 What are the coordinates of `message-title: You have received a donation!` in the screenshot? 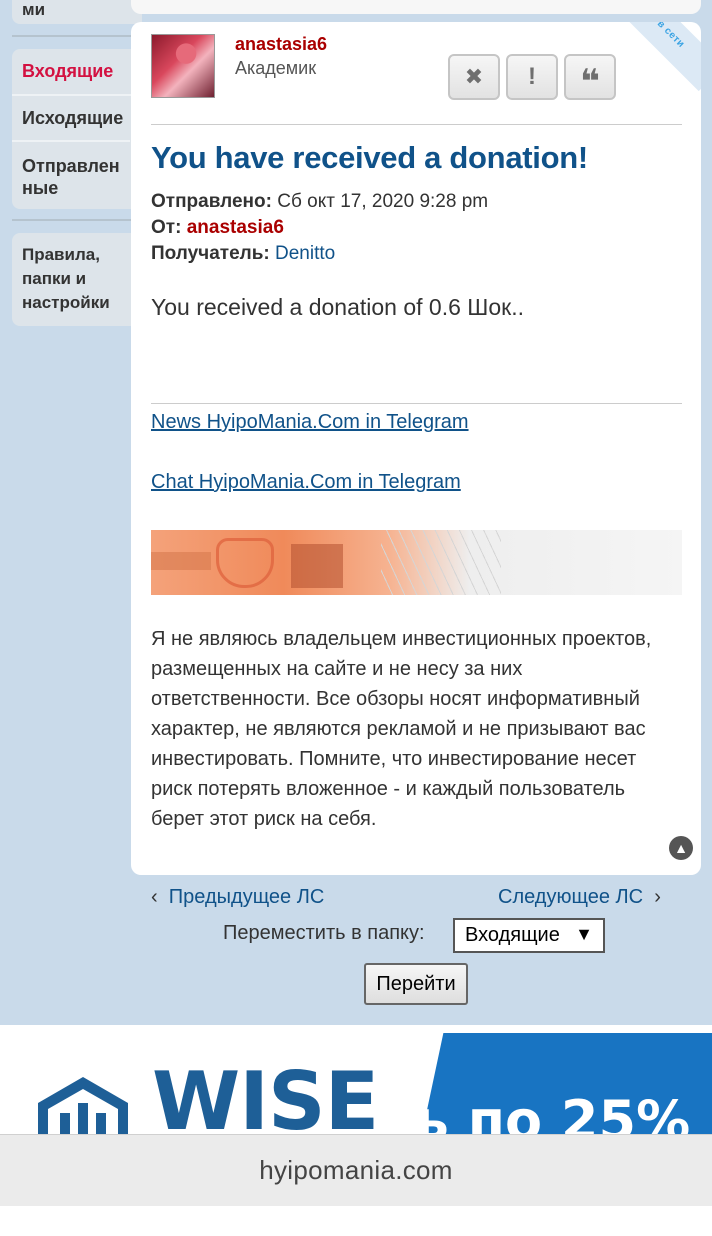 It's located at (369, 158).